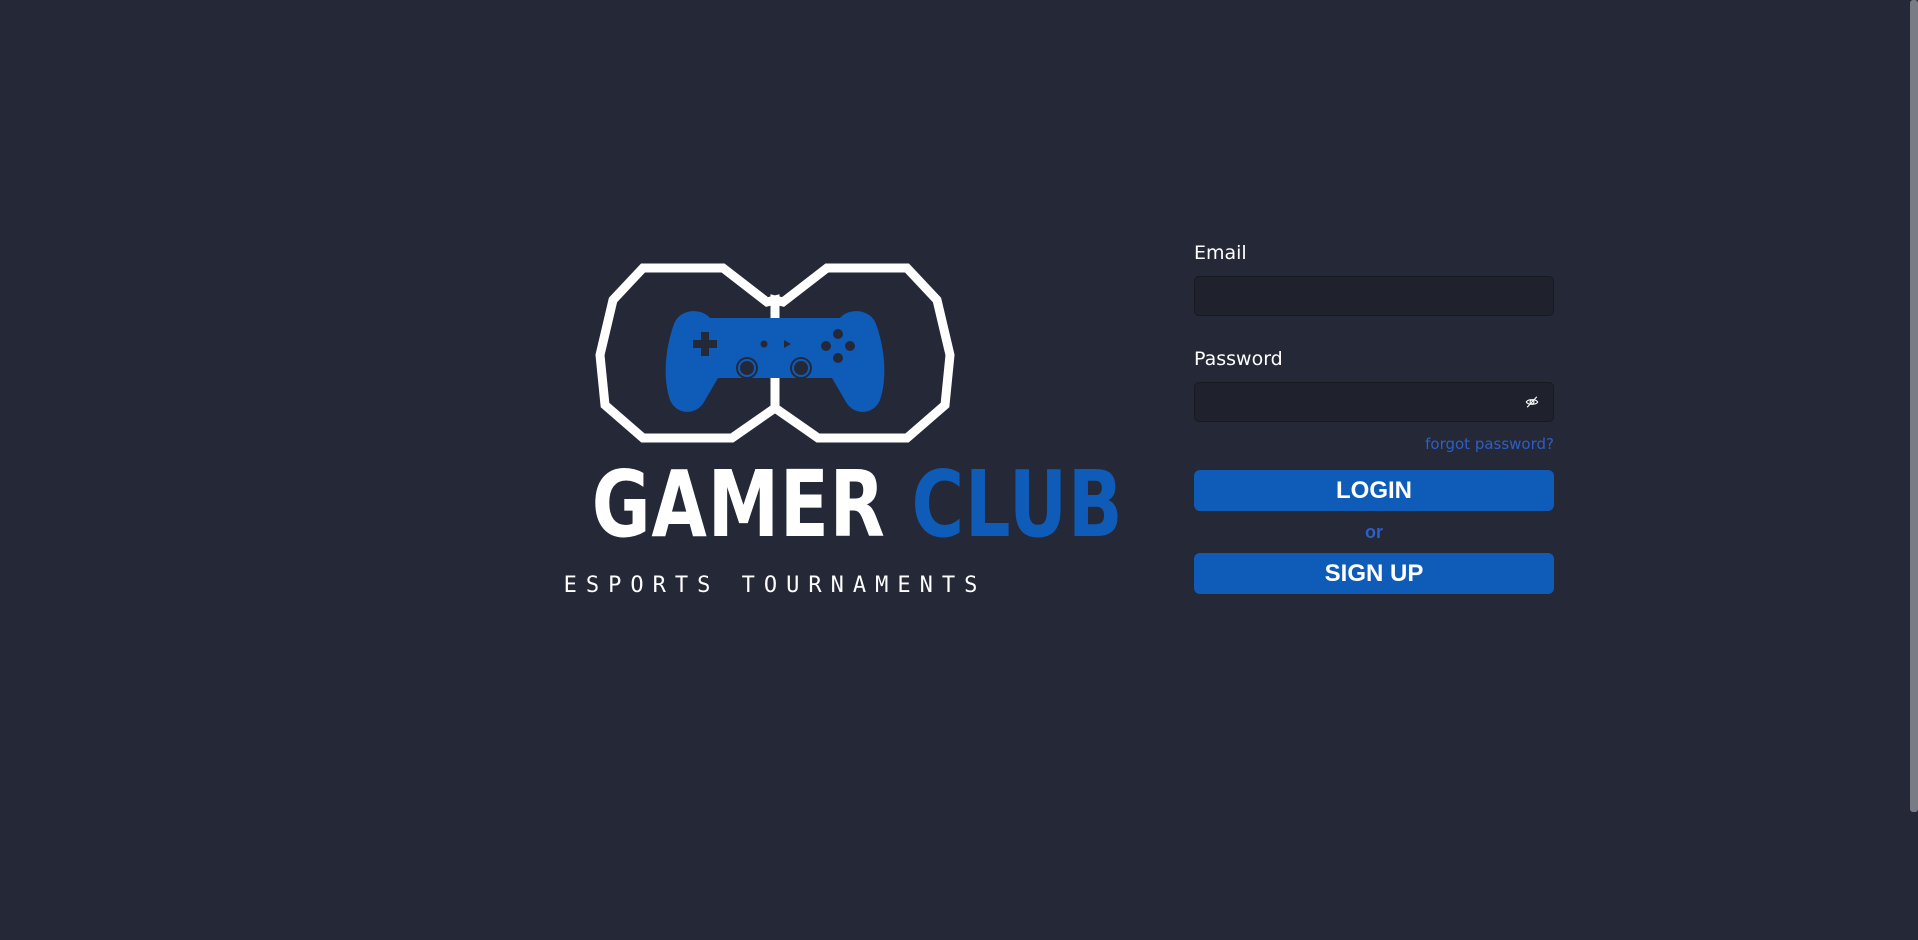 The width and height of the screenshot is (1918, 940). What do you see at coordinates (738, 504) in the screenshot?
I see `logo-word-gamer: GAMER` at bounding box center [738, 504].